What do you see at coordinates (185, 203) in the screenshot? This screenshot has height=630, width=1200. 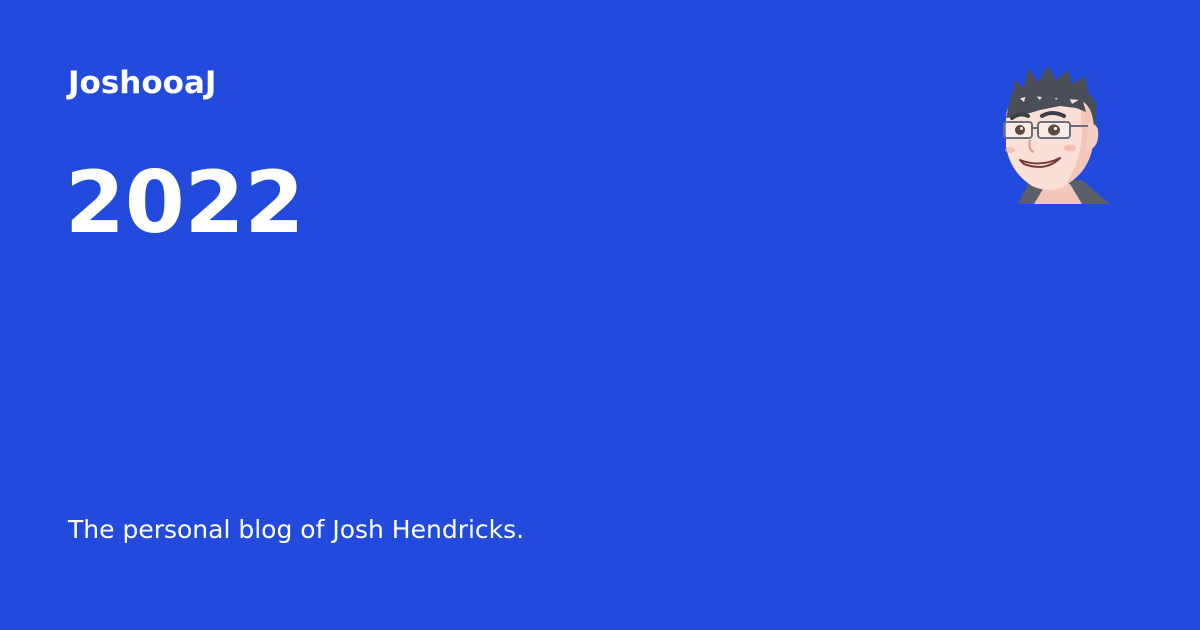 I see `page-title: 2022` at bounding box center [185, 203].